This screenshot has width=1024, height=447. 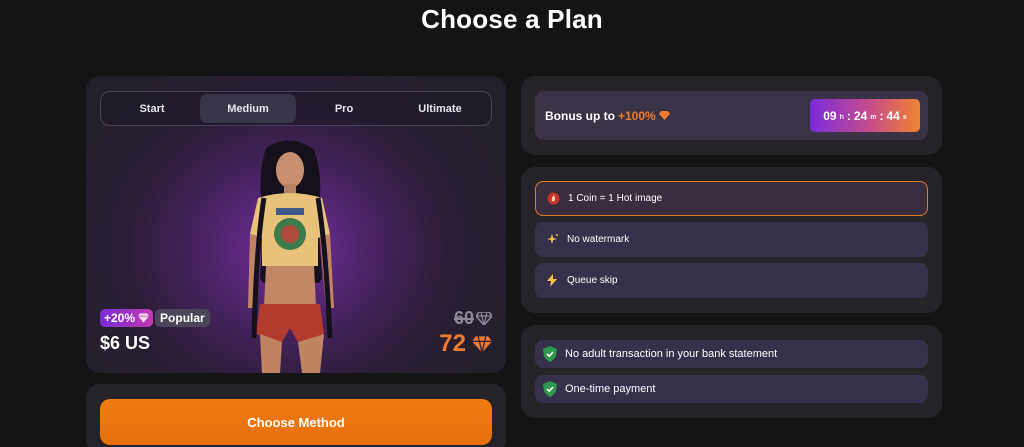 I want to click on countdown-timer: 09 h : 24 m : 44 s, so click(x=865, y=115).